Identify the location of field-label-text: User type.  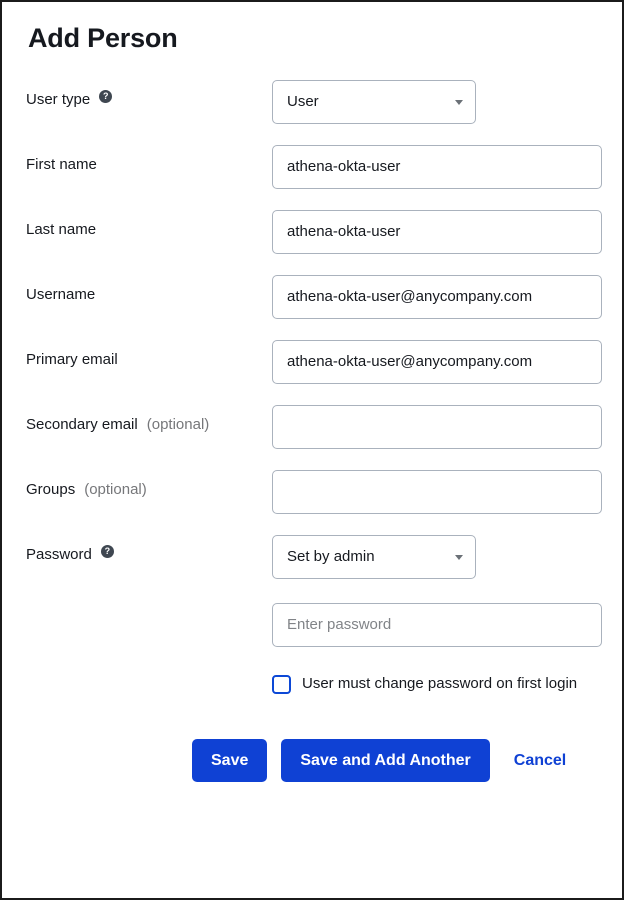
(58, 99).